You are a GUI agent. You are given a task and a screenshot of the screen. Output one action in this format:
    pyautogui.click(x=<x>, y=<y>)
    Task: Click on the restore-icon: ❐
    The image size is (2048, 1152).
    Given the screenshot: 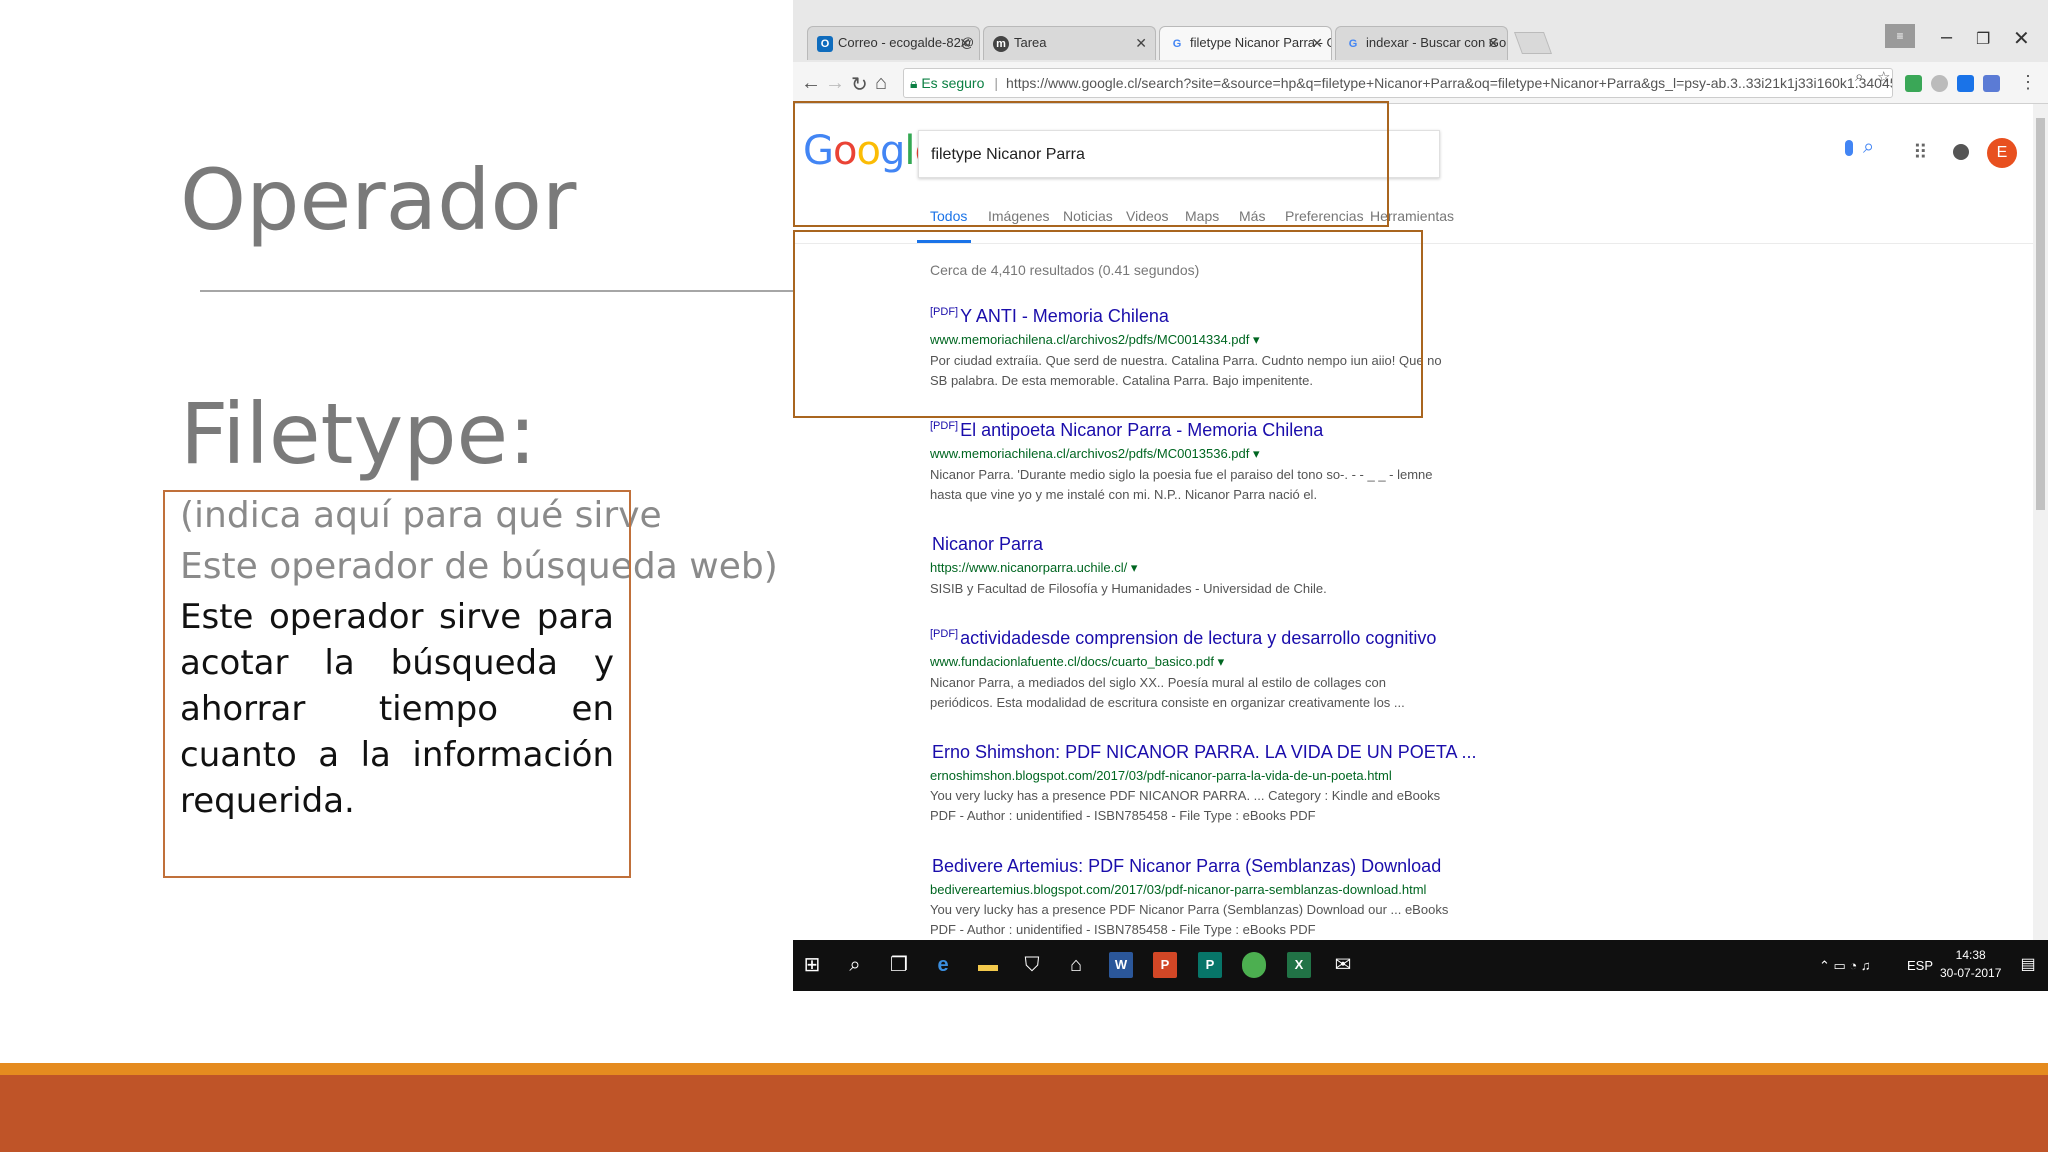 What is the action you would take?
    pyautogui.click(x=1983, y=39)
    